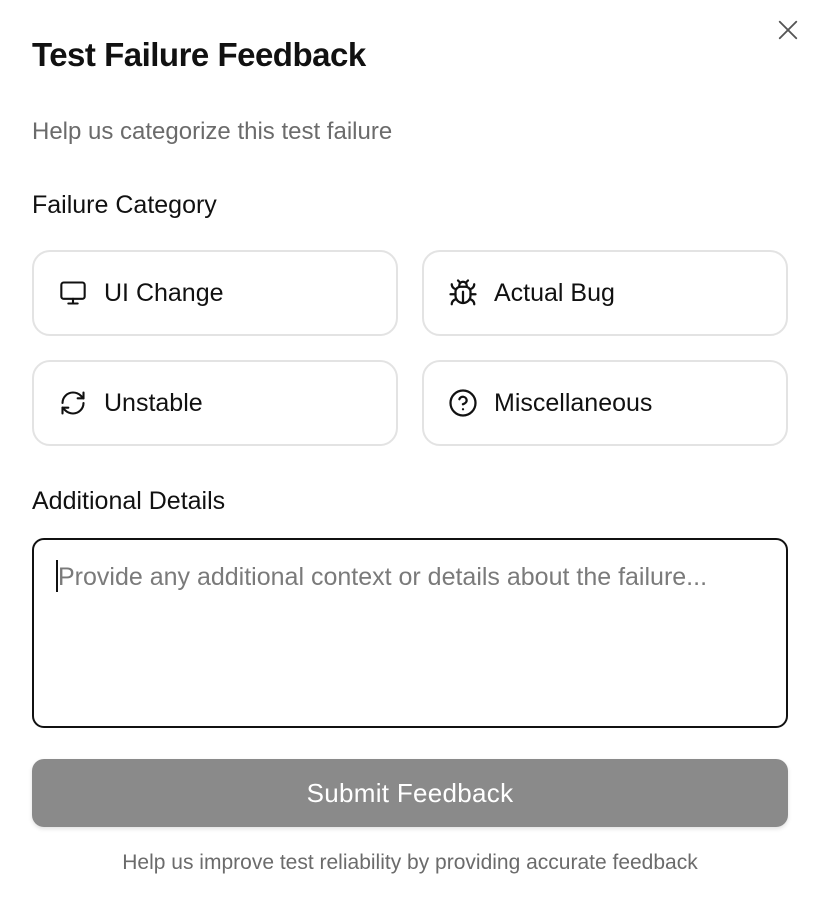 Image resolution: width=824 pixels, height=914 pixels. What do you see at coordinates (215, 403) in the screenshot?
I see `category-option-unstable: Unstable` at bounding box center [215, 403].